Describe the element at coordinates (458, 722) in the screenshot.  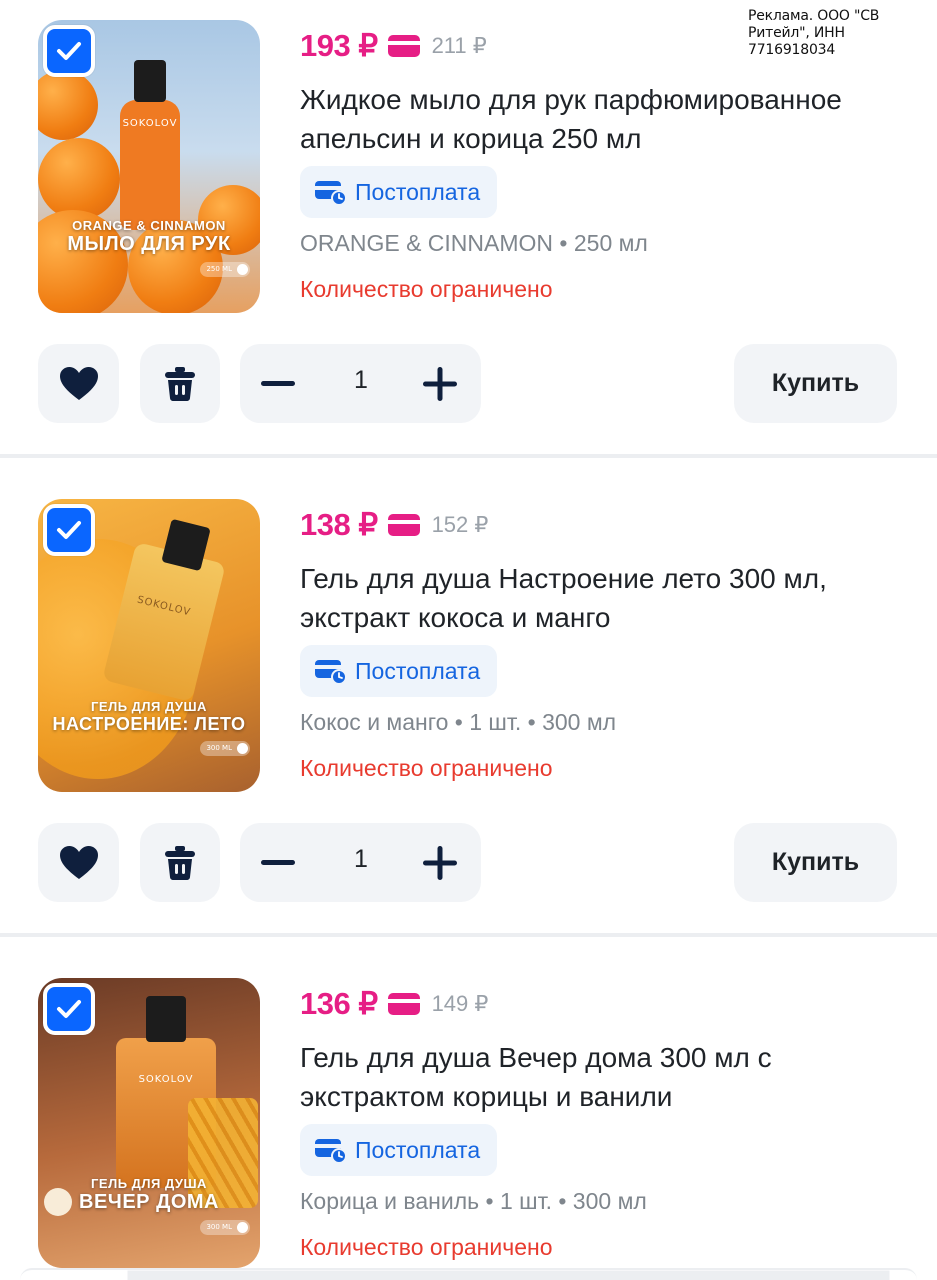
I see `product-specs: Кокос и манго • 1 шт. • 300 мл` at that location.